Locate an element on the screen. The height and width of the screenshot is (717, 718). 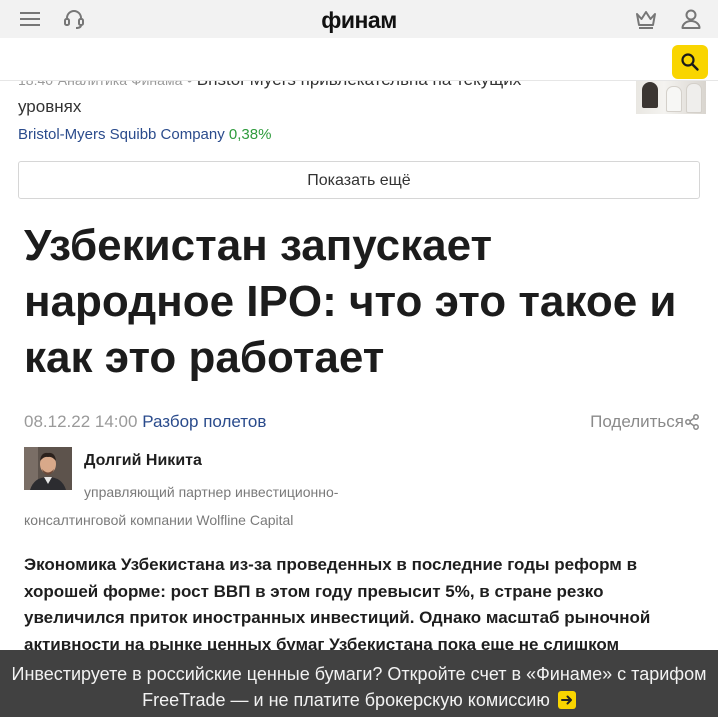
crown-icon is located at coordinates (646, 19).